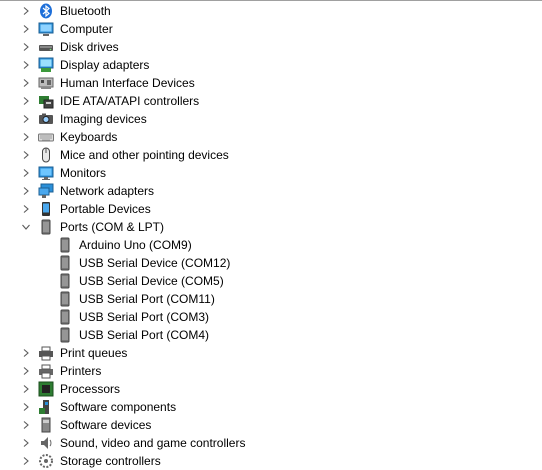  I want to click on tree-item-label: Human Interface Devices, so click(127, 83).